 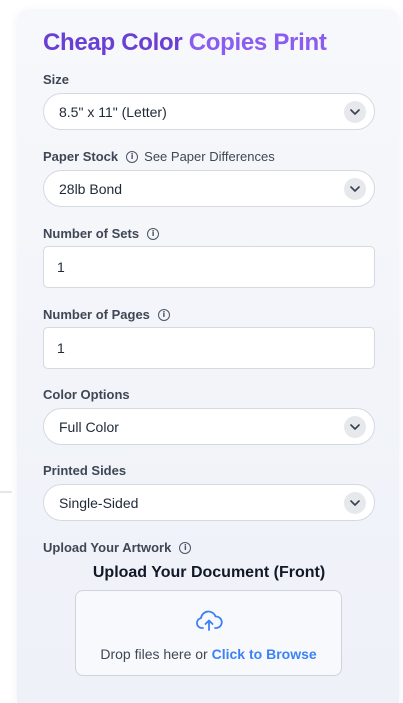 I want to click on number-of-sets-label-text: Number of Sets, so click(x=91, y=233).